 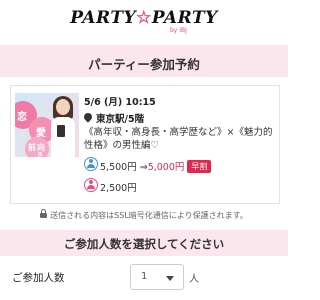 I want to click on male-price: 5,500円 ⇒5,000円 早割, so click(x=156, y=166).